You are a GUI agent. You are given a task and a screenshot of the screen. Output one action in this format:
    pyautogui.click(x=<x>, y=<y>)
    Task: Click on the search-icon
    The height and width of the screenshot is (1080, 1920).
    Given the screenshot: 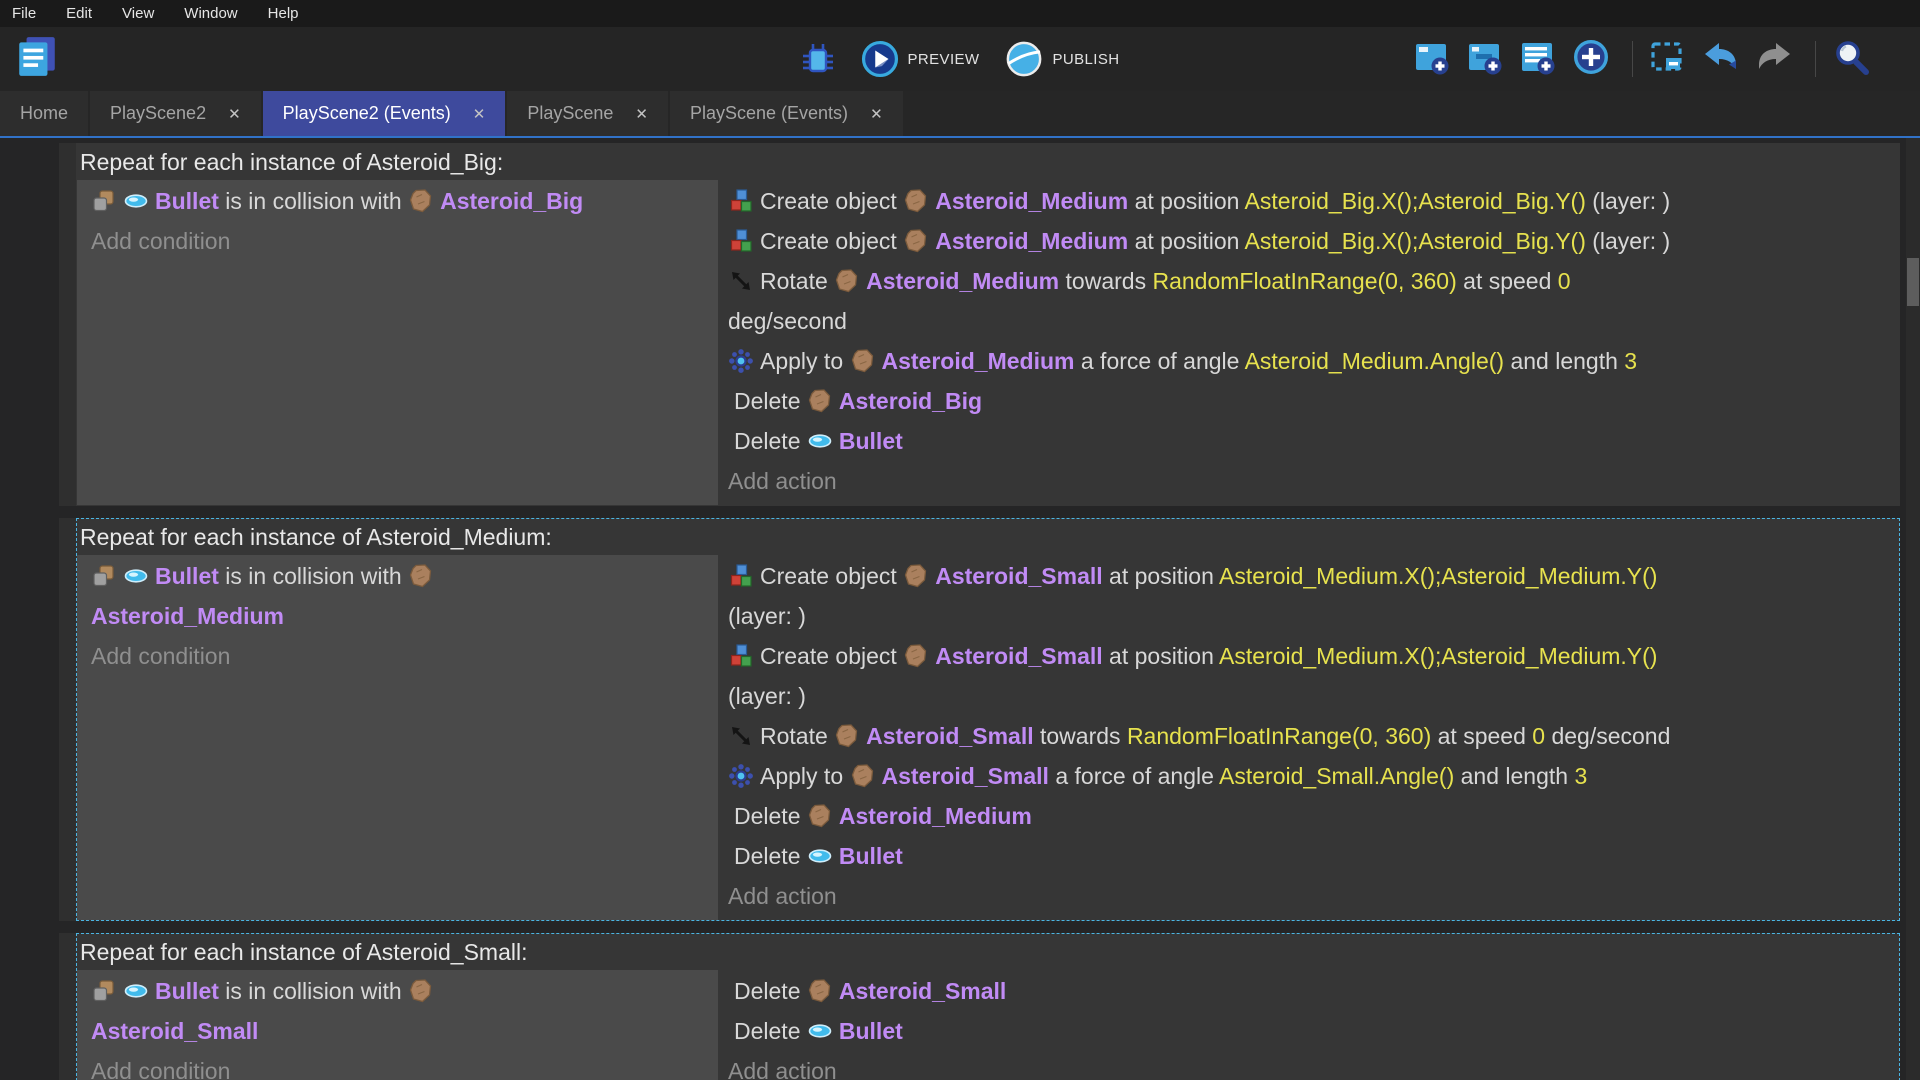 What is the action you would take?
    pyautogui.click(x=1851, y=57)
    